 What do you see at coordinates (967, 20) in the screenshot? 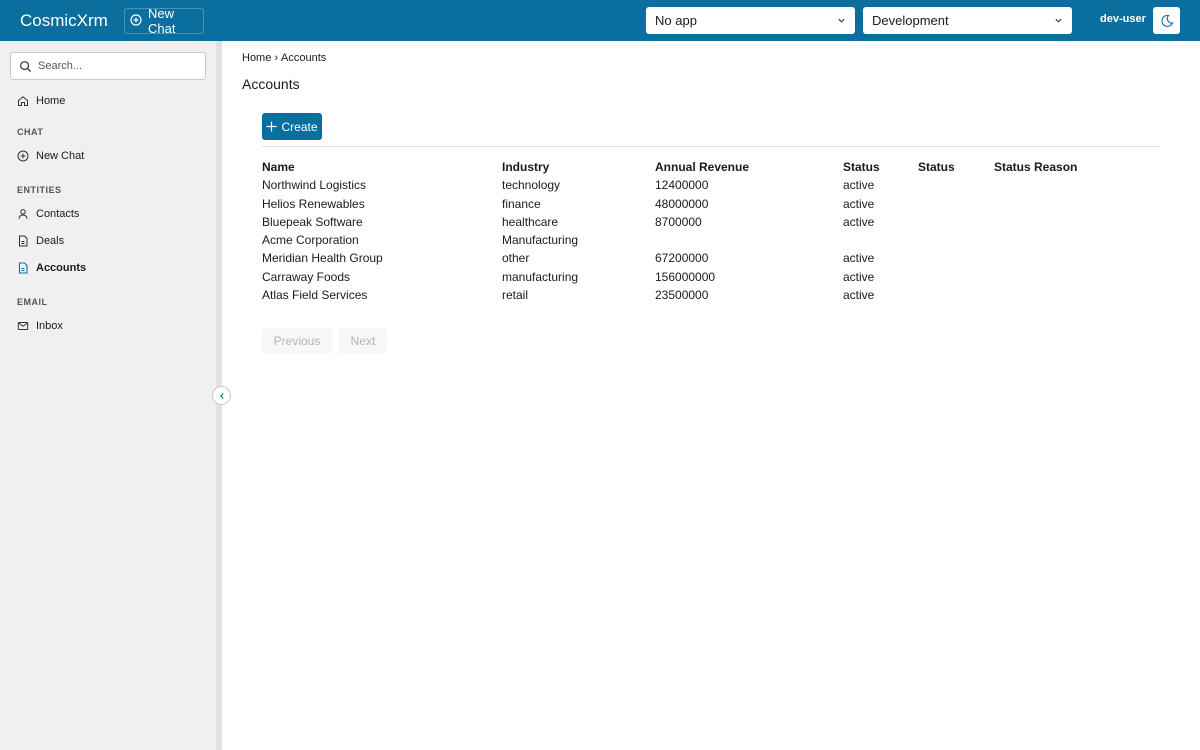
I see `environment-select: Development` at bounding box center [967, 20].